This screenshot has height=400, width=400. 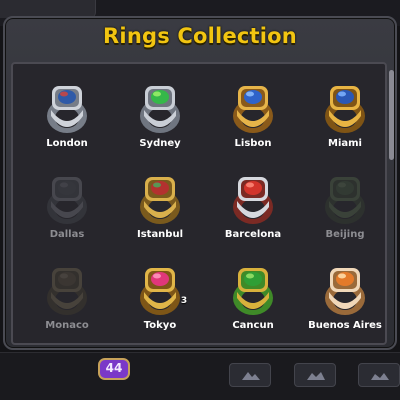 I want to click on ring-name: Miami, so click(x=345, y=143).